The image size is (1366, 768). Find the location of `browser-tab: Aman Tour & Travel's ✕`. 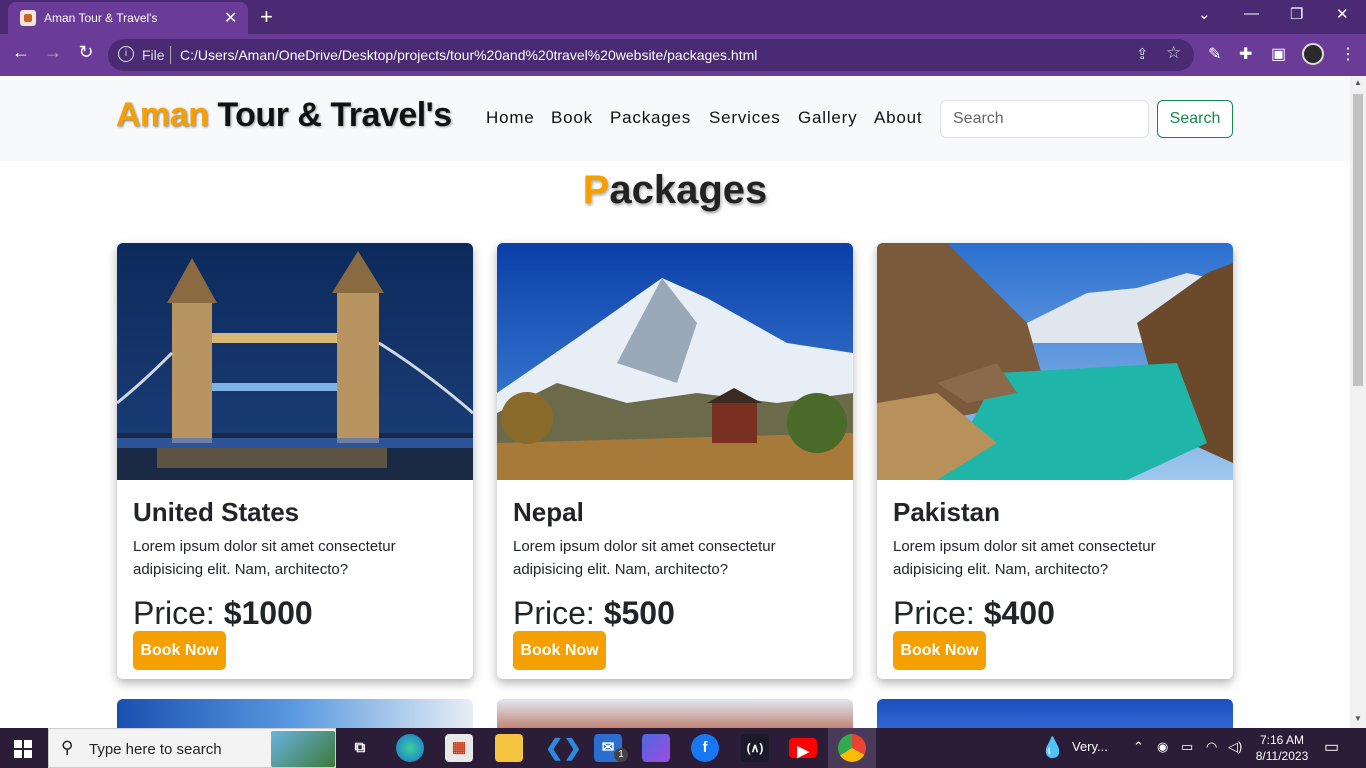

browser-tab: Aman Tour & Travel's ✕ is located at coordinates (128, 18).